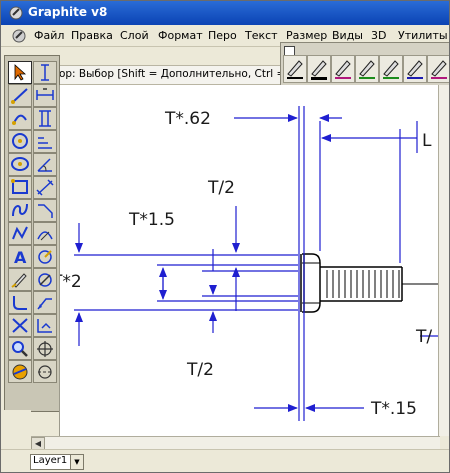 This screenshot has height=473, width=450. What do you see at coordinates (306, 35) in the screenshot?
I see `menu-dimension: Размер` at bounding box center [306, 35].